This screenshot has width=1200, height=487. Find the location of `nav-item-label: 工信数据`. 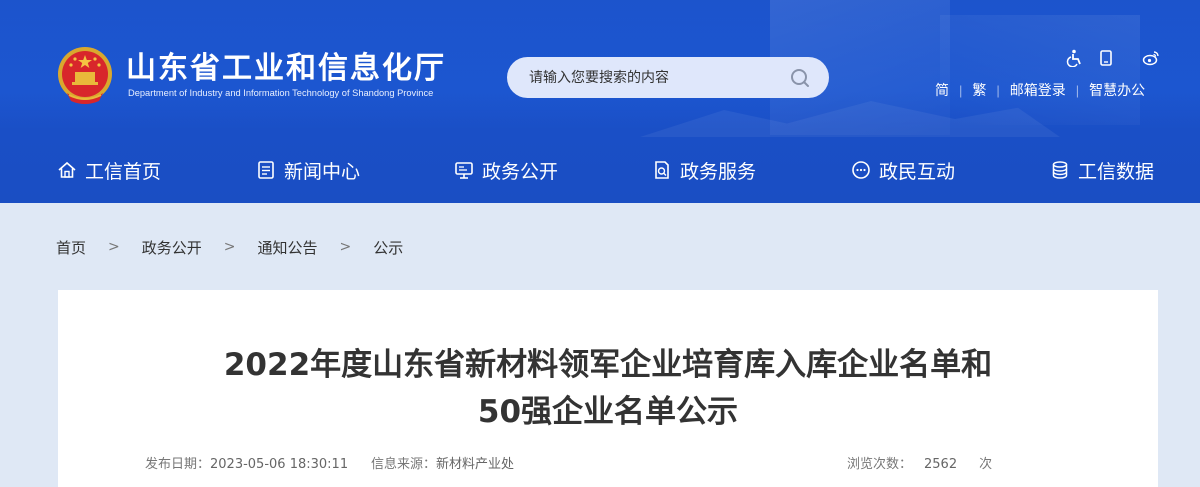

nav-item-label: 工信数据 is located at coordinates (1116, 171).